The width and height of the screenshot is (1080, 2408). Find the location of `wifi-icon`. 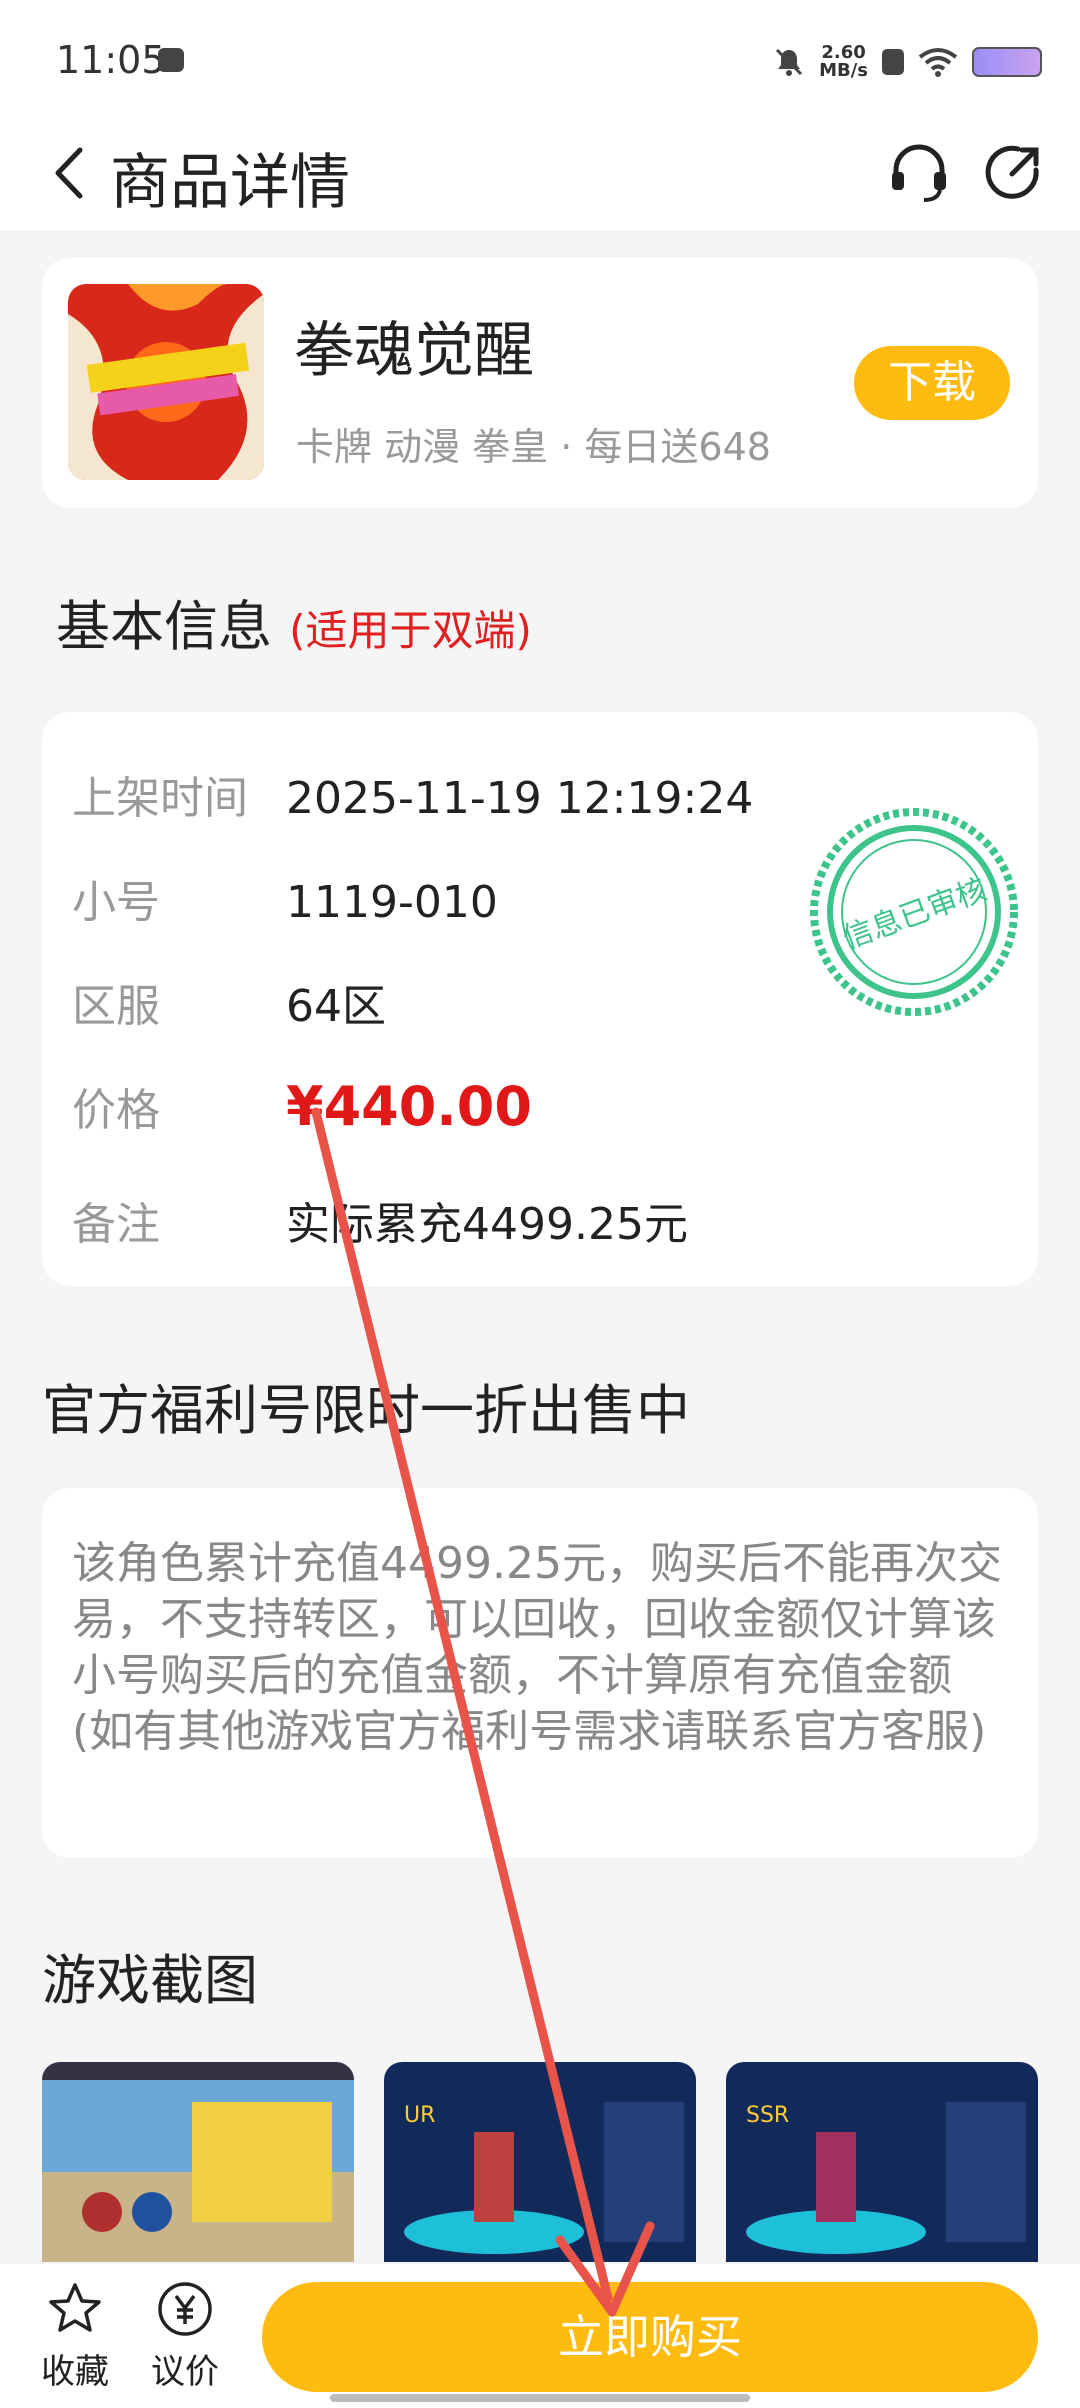

wifi-icon is located at coordinates (938, 62).